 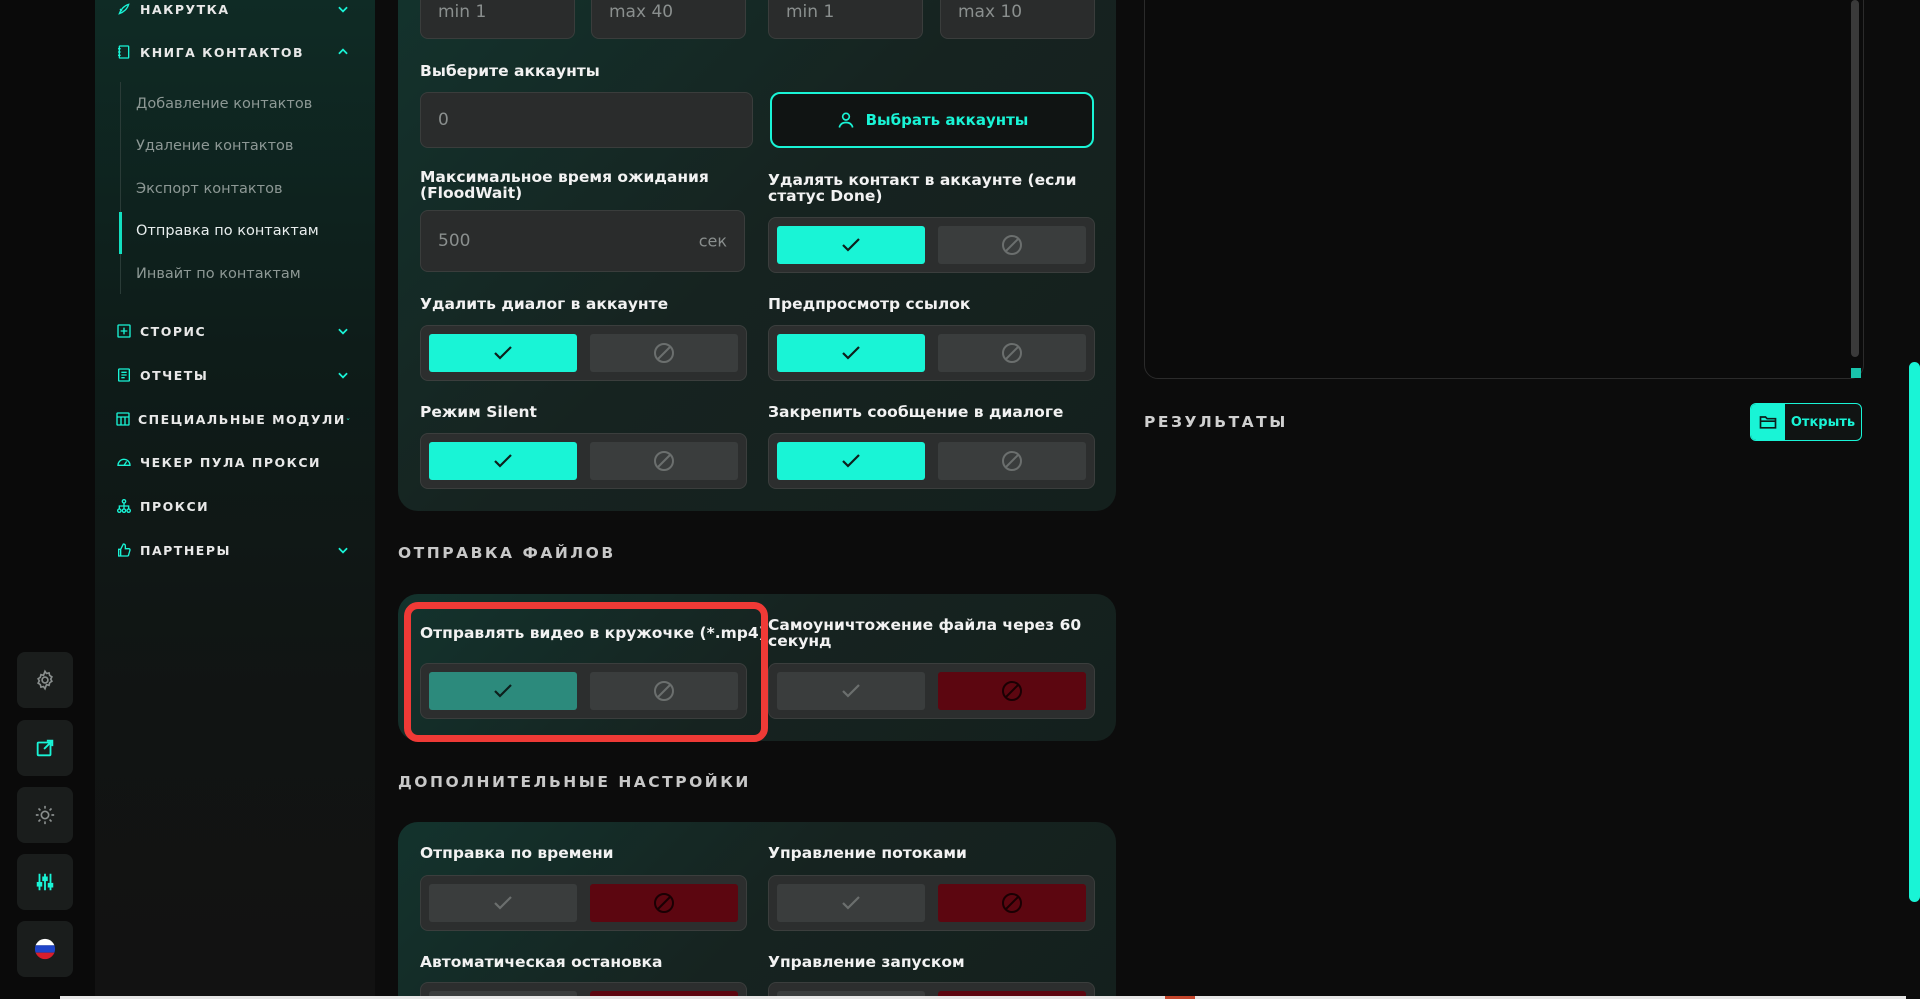 I want to click on sliders-icon, so click(x=45, y=882).